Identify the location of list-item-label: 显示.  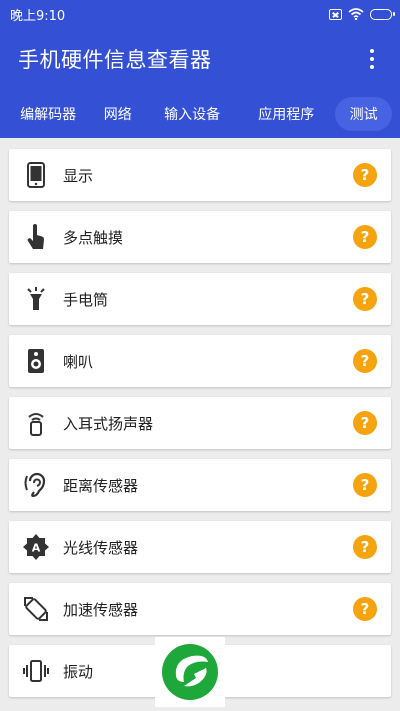
(78, 175).